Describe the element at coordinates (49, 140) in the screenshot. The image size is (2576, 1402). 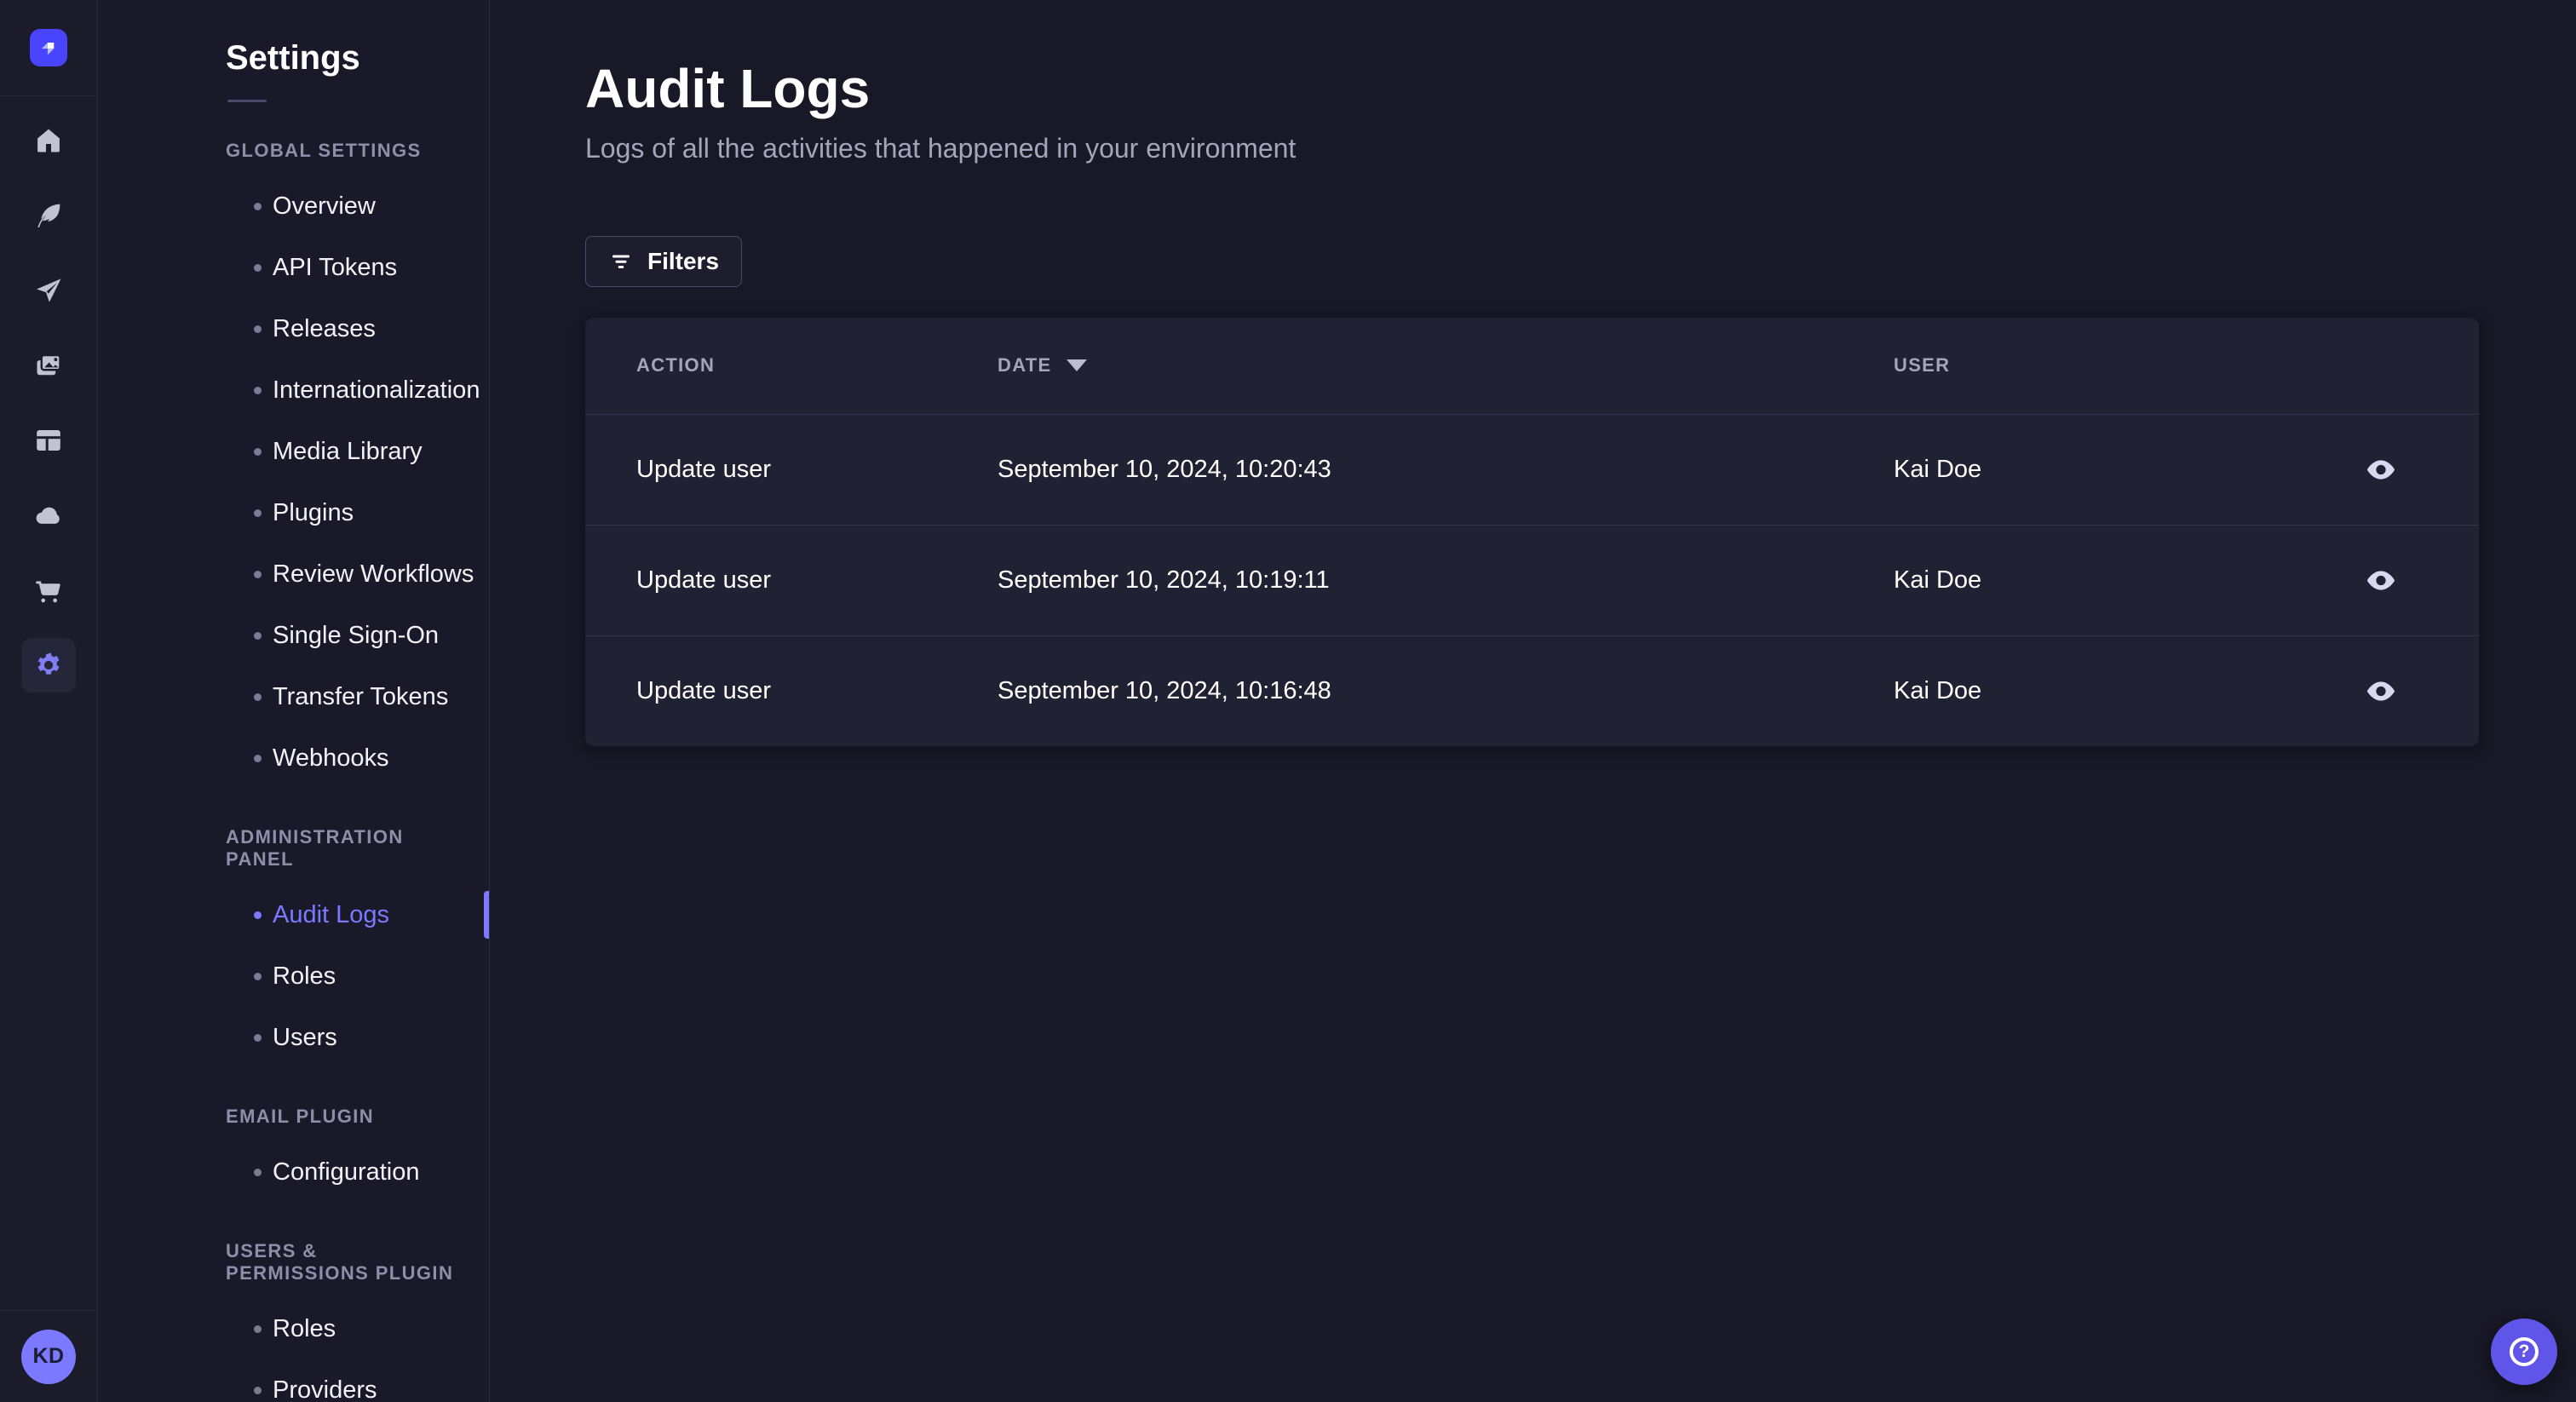
I see `home-icon` at that location.